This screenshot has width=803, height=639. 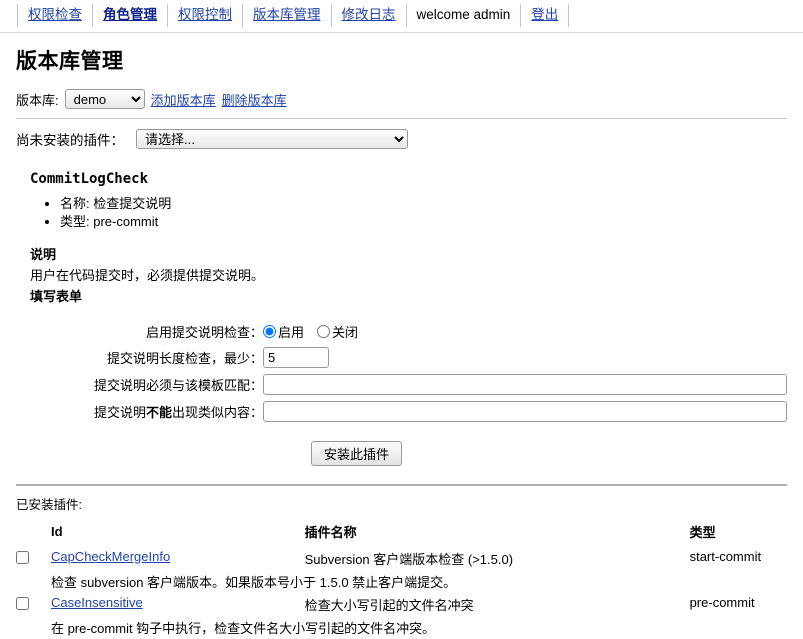 What do you see at coordinates (70, 61) in the screenshot?
I see `page-title: 版本库管理` at bounding box center [70, 61].